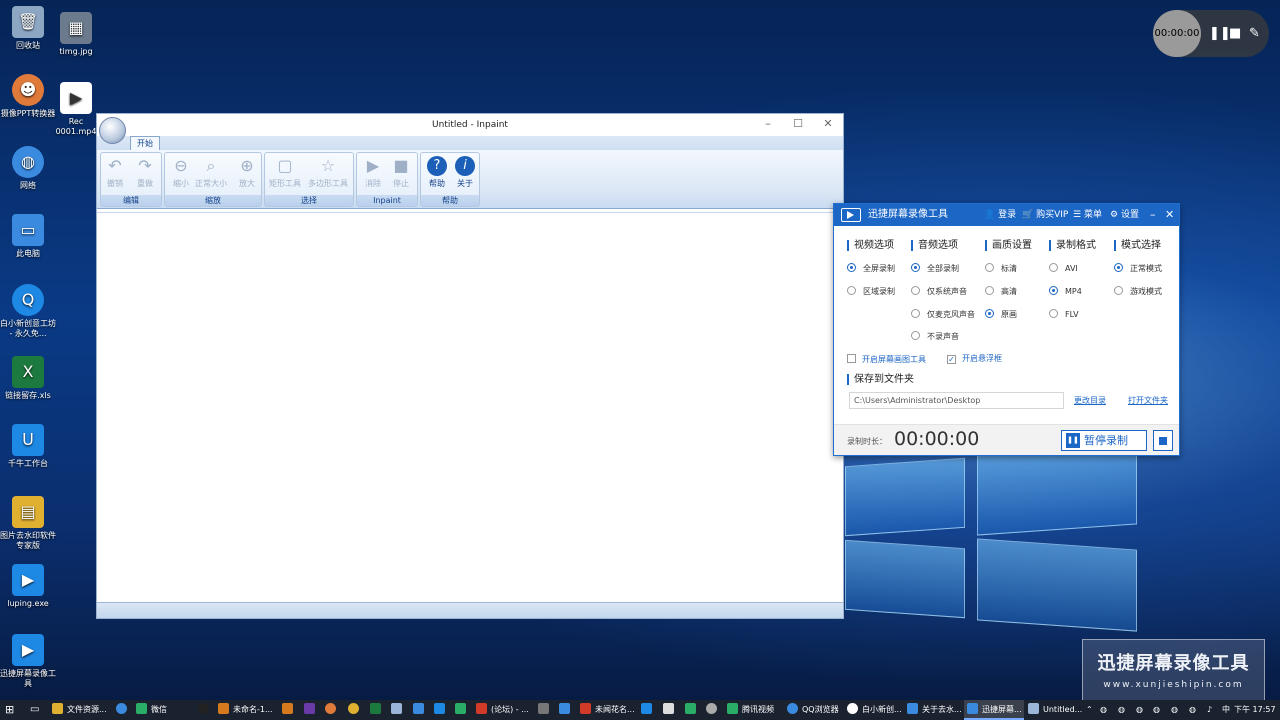 Image resolution: width=1280 pixels, height=720 pixels. What do you see at coordinates (1226, 710) in the screenshot?
I see `ime-icon: 中` at bounding box center [1226, 710].